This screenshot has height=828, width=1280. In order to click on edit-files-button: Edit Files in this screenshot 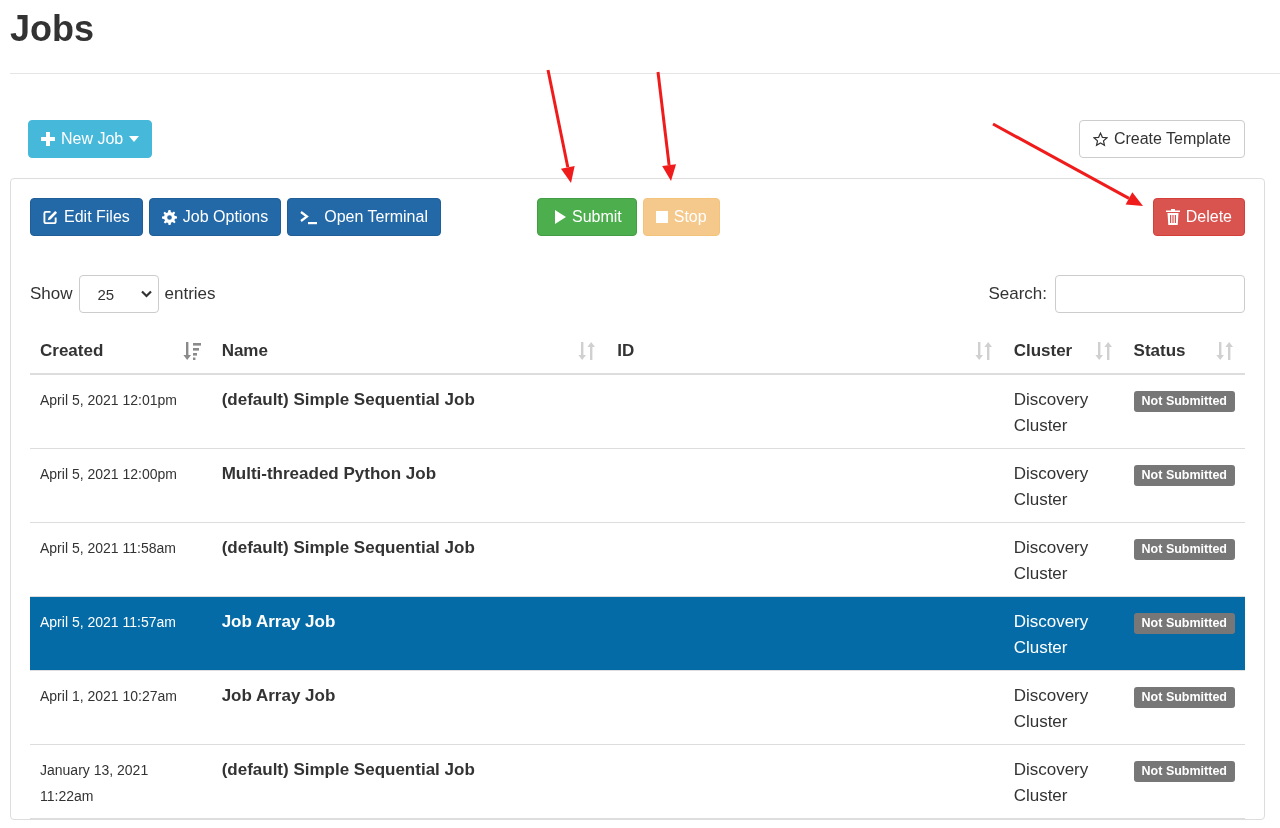, I will do `click(86, 217)`.